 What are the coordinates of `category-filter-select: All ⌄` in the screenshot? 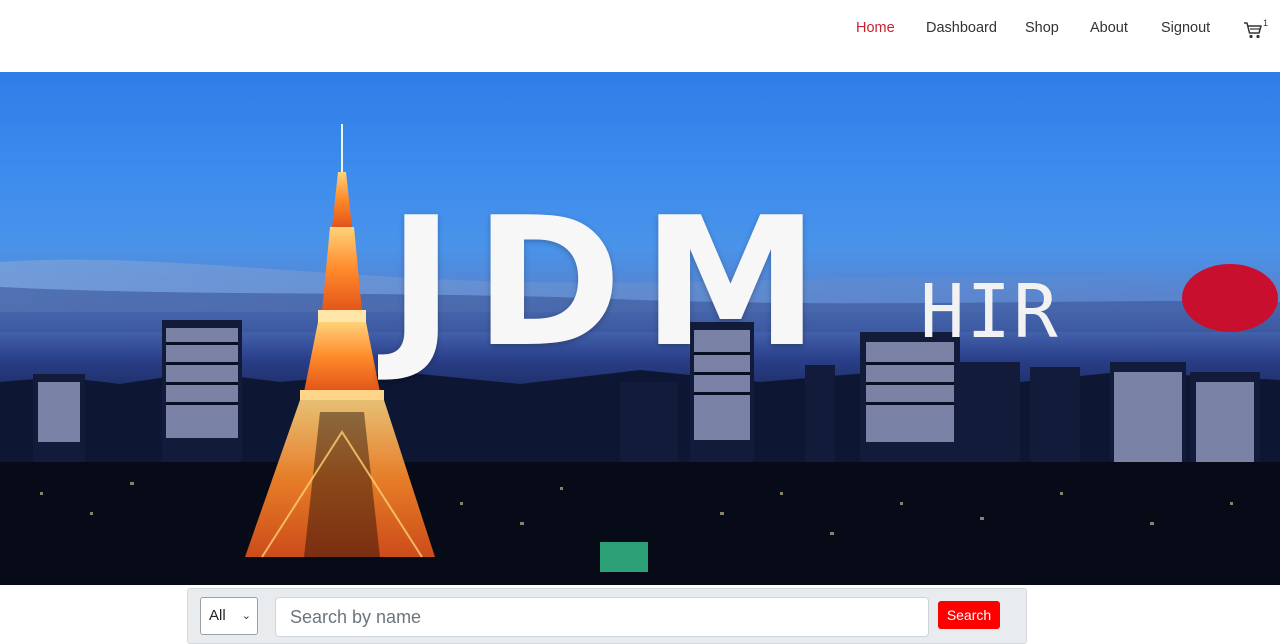 It's located at (229, 616).